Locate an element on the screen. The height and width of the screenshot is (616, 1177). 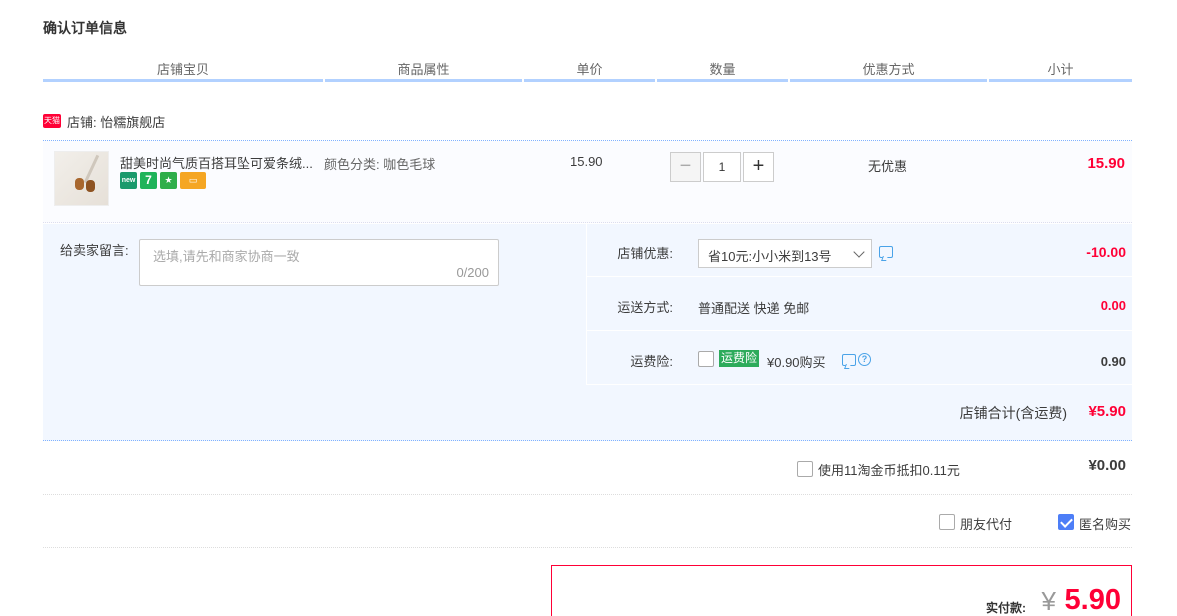
payment-options-row: 朋友代付 匿名购买 is located at coordinates (587, 522).